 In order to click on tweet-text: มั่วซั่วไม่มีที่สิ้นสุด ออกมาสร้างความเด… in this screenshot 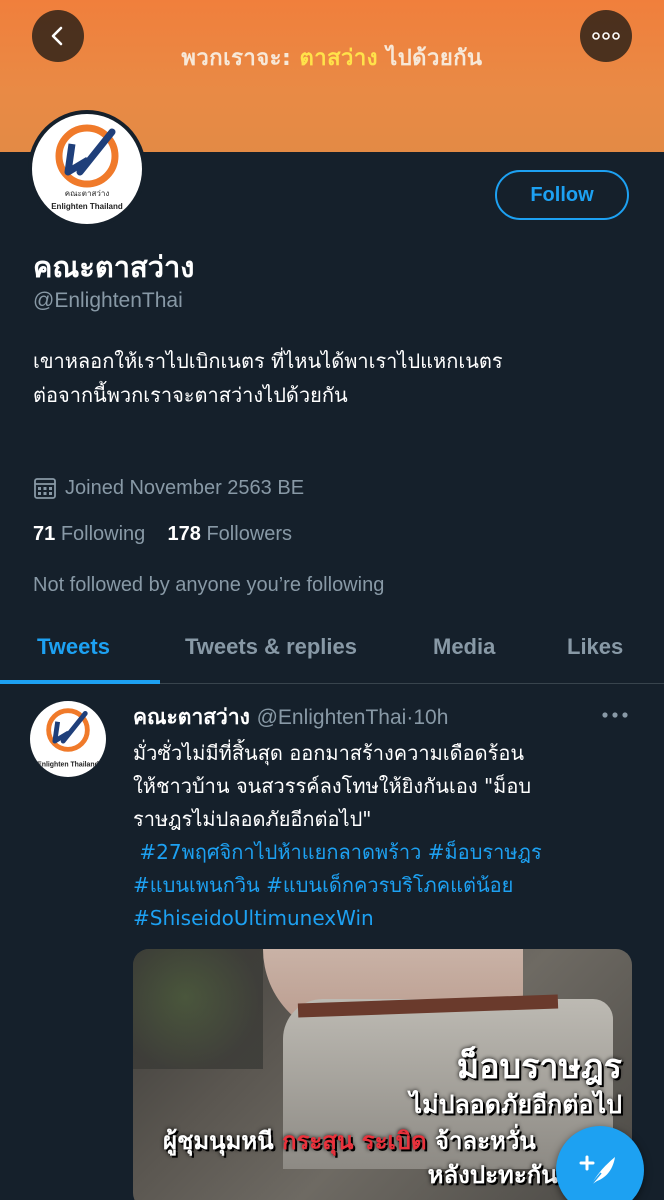, I will do `click(393, 836)`.